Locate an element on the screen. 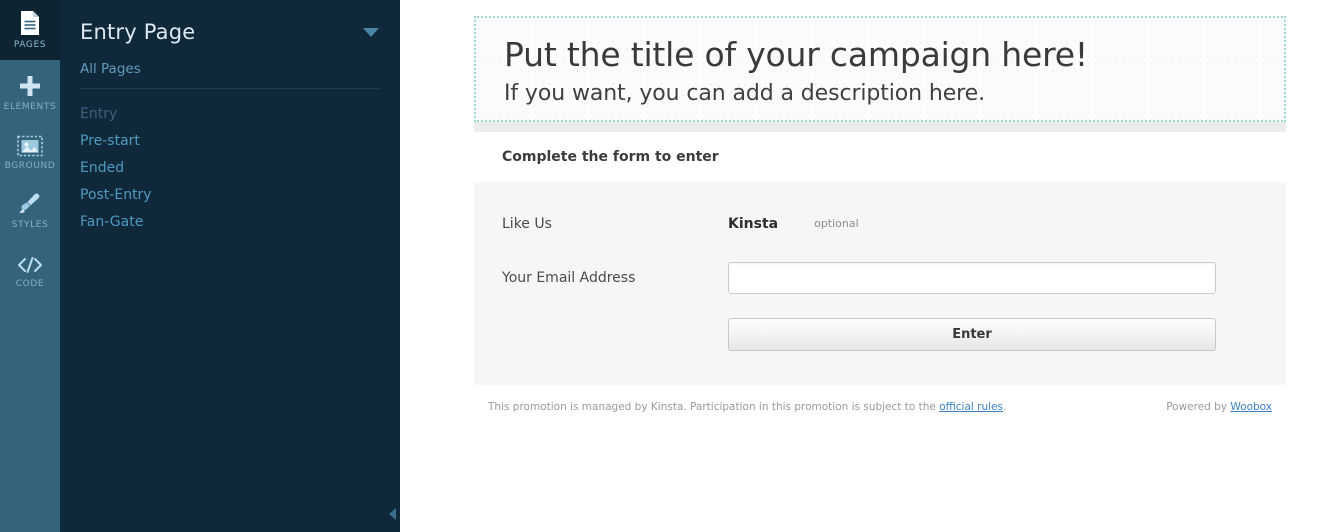 The image size is (1335, 532). form-row-email: Your Email Address is located at coordinates (880, 277).